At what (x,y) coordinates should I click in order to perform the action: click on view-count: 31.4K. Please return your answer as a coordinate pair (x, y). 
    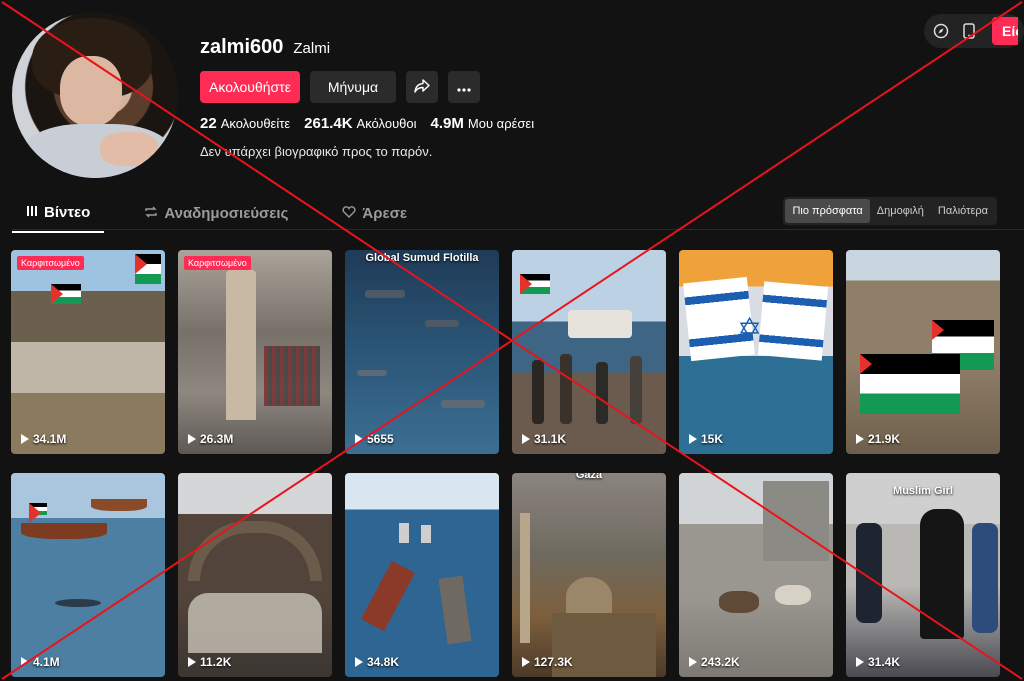
    Looking at the image, I should click on (878, 662).